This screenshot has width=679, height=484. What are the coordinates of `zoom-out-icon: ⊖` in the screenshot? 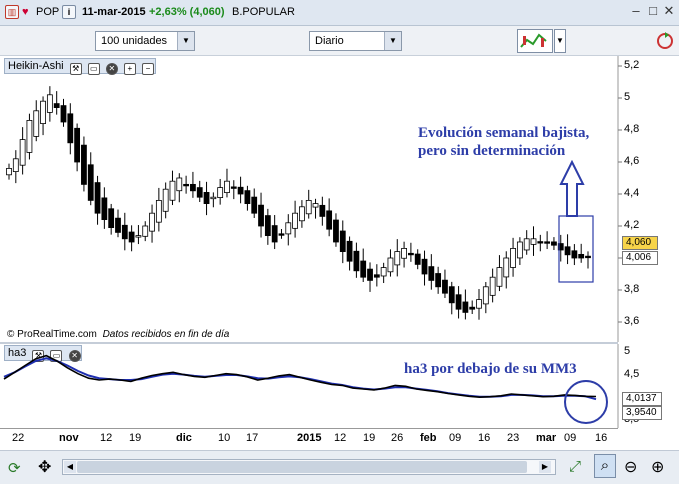 It's located at (630, 467).